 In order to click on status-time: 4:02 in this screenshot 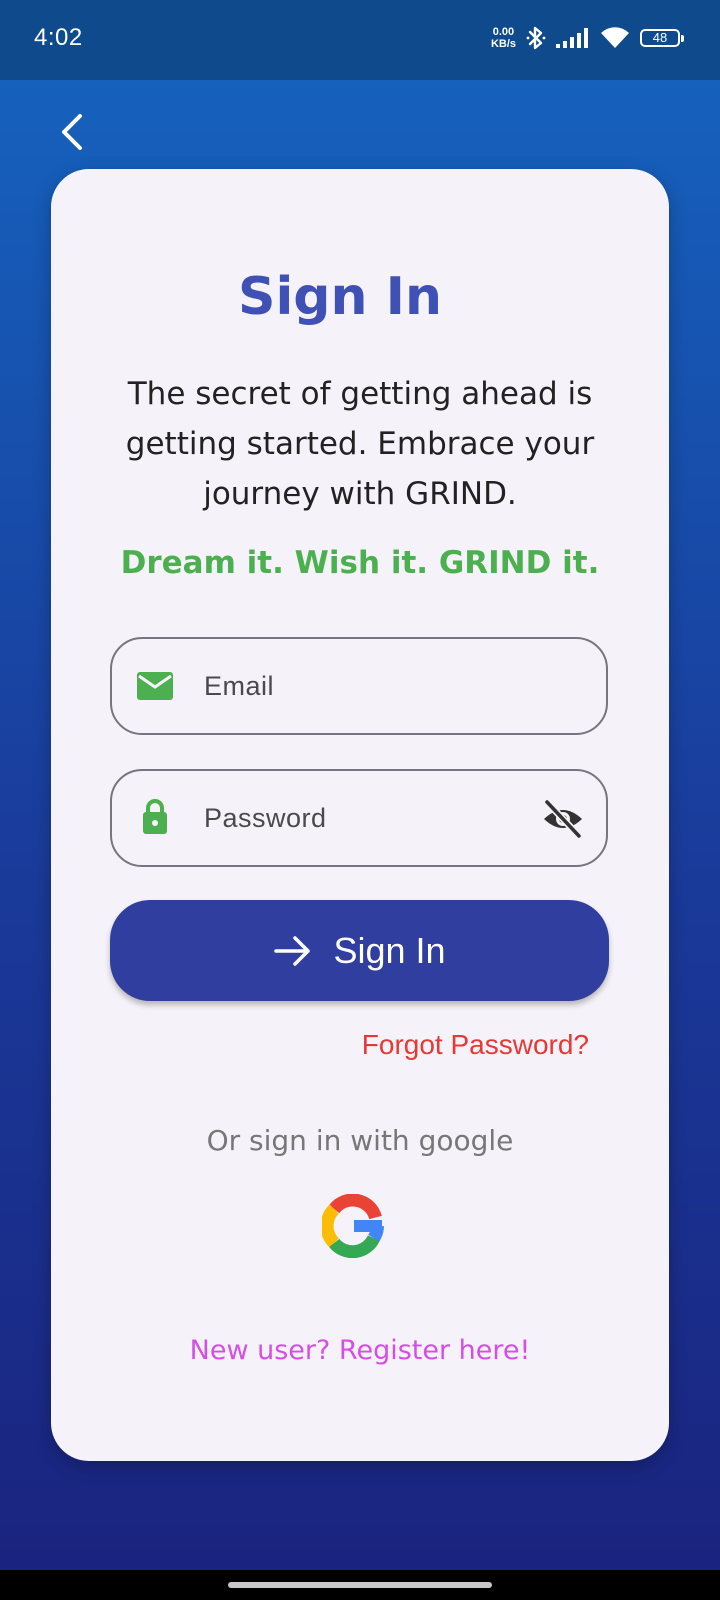, I will do `click(58, 37)`.